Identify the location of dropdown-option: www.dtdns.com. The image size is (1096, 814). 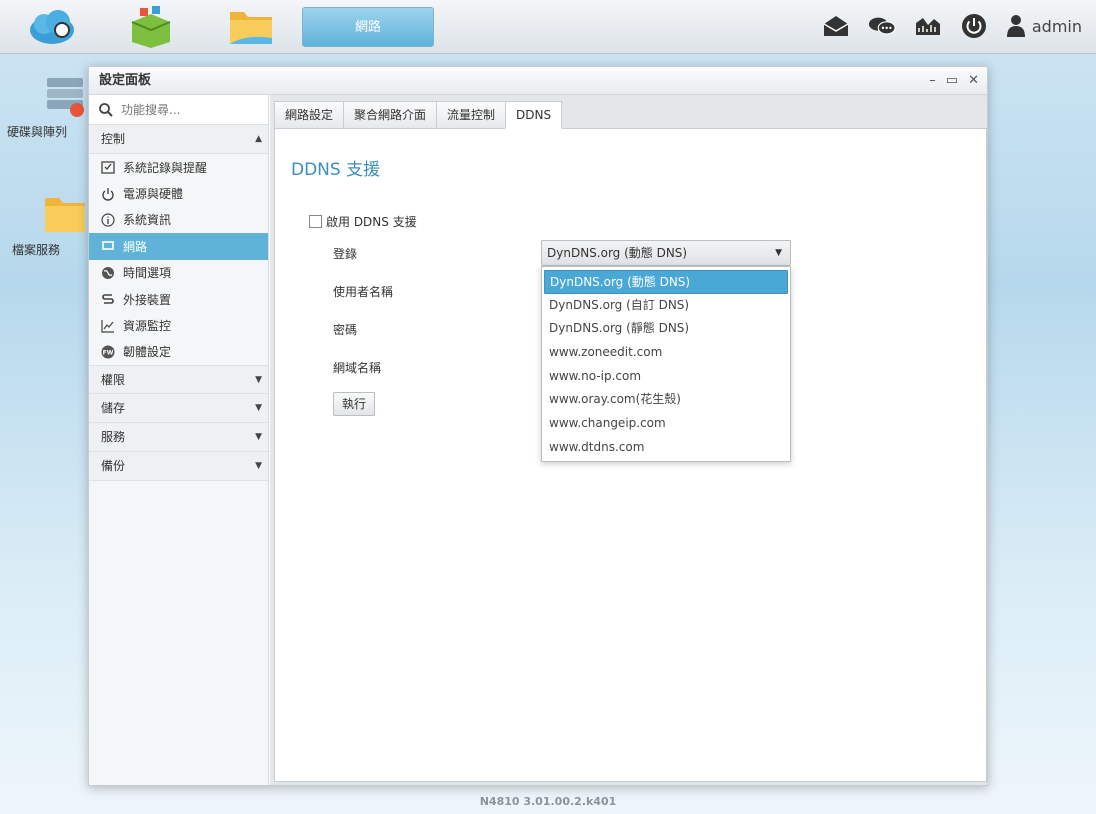
(666, 448).